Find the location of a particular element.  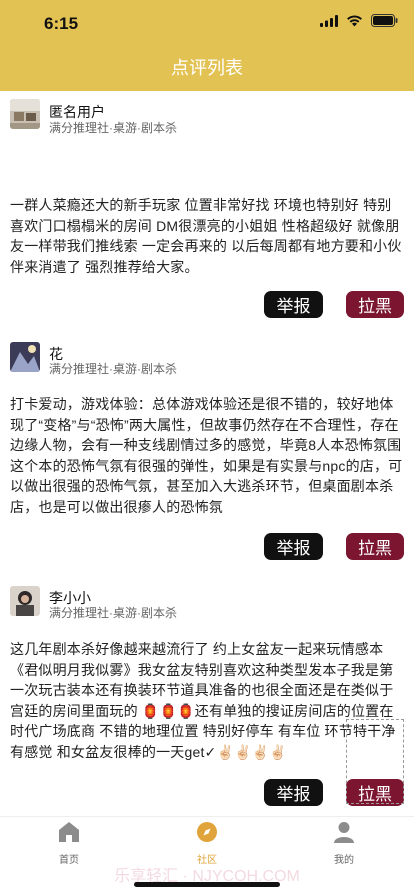

tab-home: 首页 is located at coordinates (69, 843).